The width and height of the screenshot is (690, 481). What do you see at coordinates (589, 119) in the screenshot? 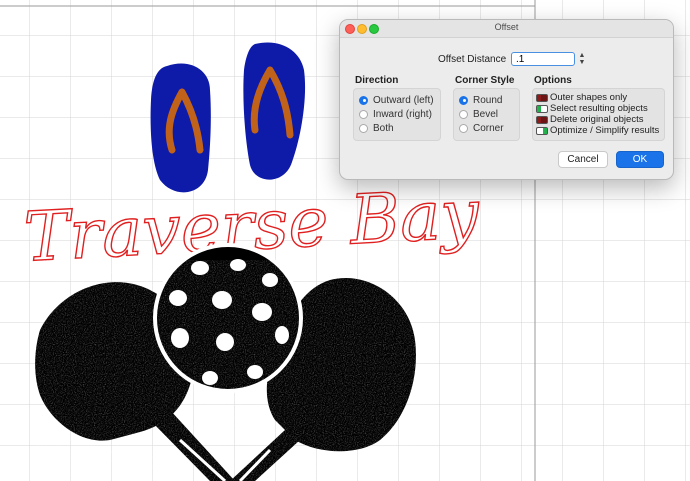
I see `option-delete-original-objects: Delete original objects` at bounding box center [589, 119].